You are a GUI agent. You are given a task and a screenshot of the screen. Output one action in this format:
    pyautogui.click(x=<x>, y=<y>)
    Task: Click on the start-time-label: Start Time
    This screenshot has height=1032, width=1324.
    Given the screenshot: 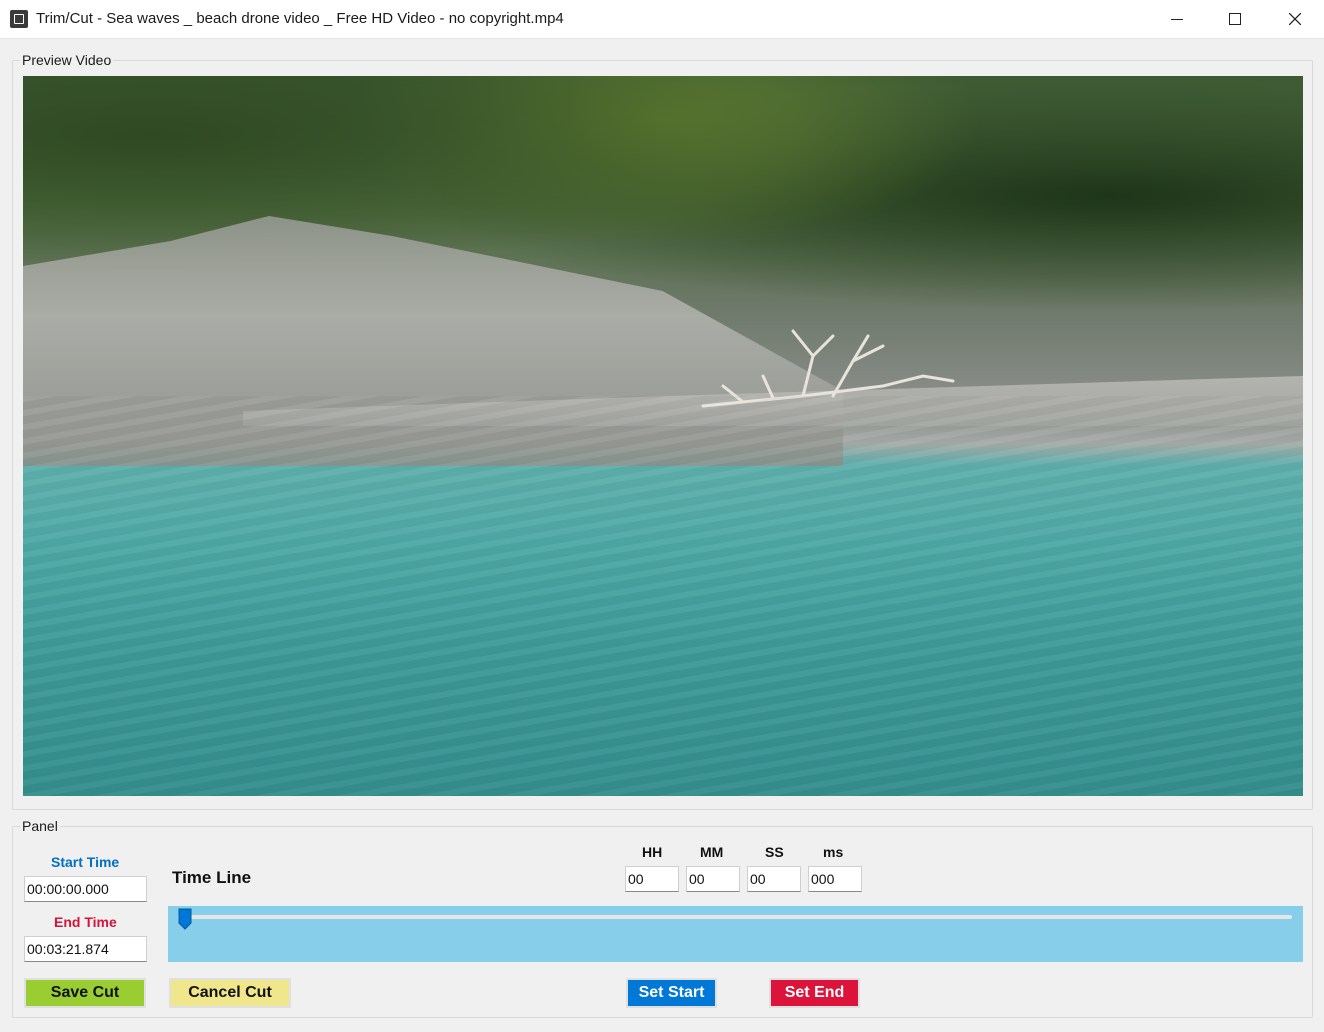 What is the action you would take?
    pyautogui.click(x=85, y=862)
    